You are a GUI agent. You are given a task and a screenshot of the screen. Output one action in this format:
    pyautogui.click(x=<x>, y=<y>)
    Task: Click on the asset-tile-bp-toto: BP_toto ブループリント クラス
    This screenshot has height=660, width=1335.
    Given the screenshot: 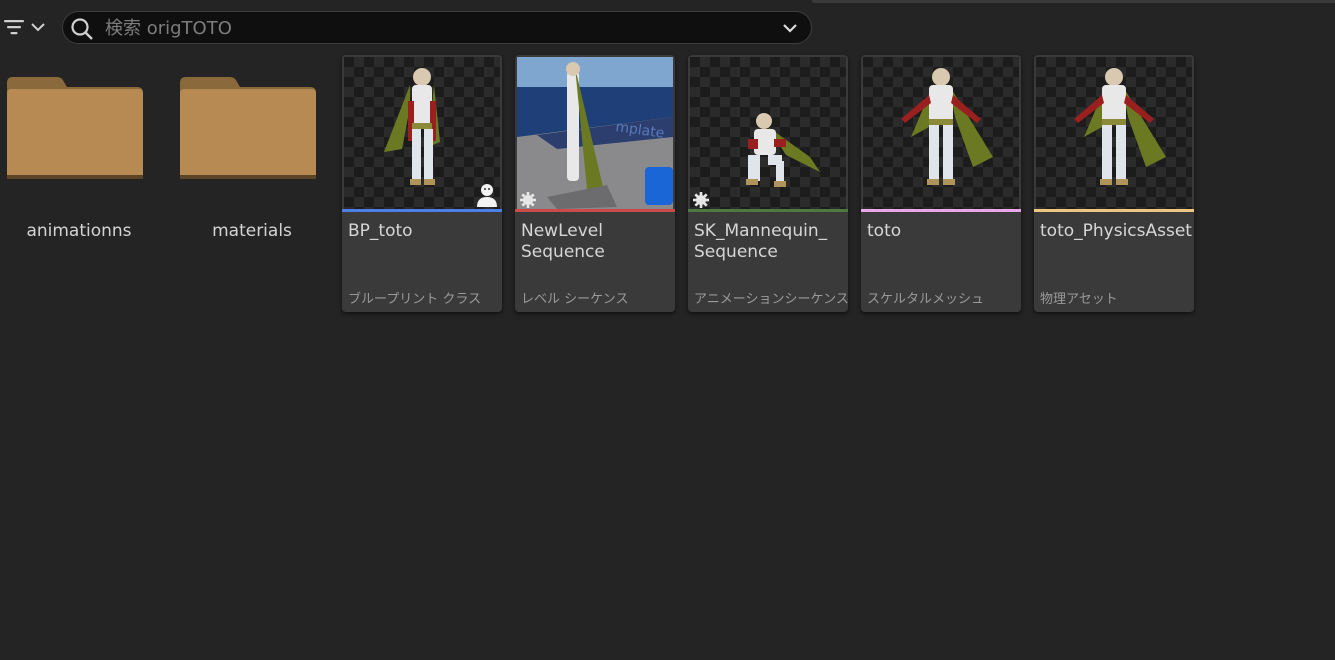 What is the action you would take?
    pyautogui.click(x=422, y=183)
    